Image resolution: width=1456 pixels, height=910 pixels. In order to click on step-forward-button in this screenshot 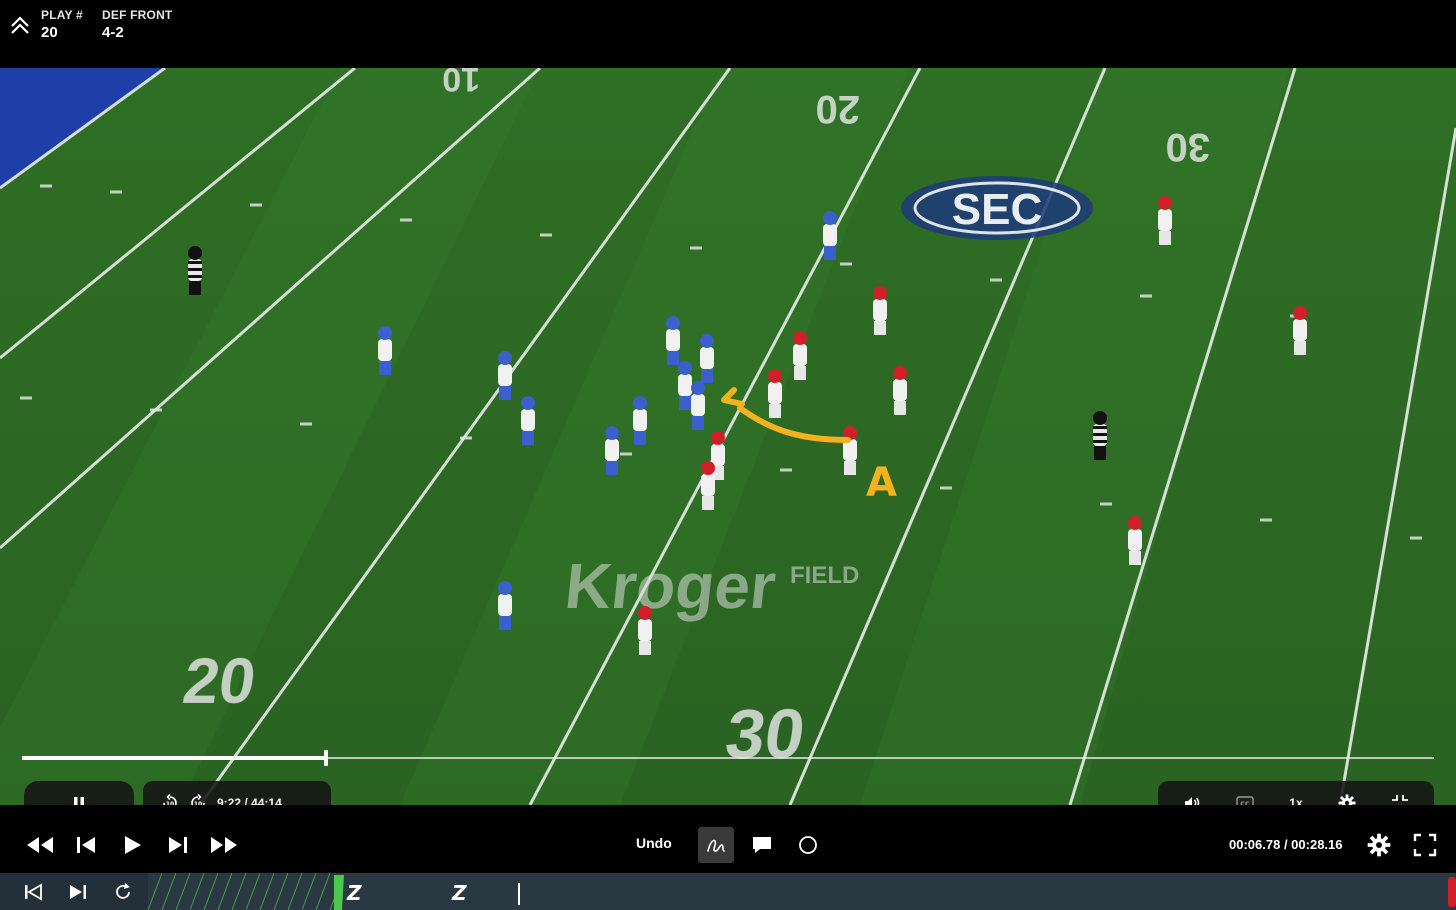, I will do `click(178, 845)`.